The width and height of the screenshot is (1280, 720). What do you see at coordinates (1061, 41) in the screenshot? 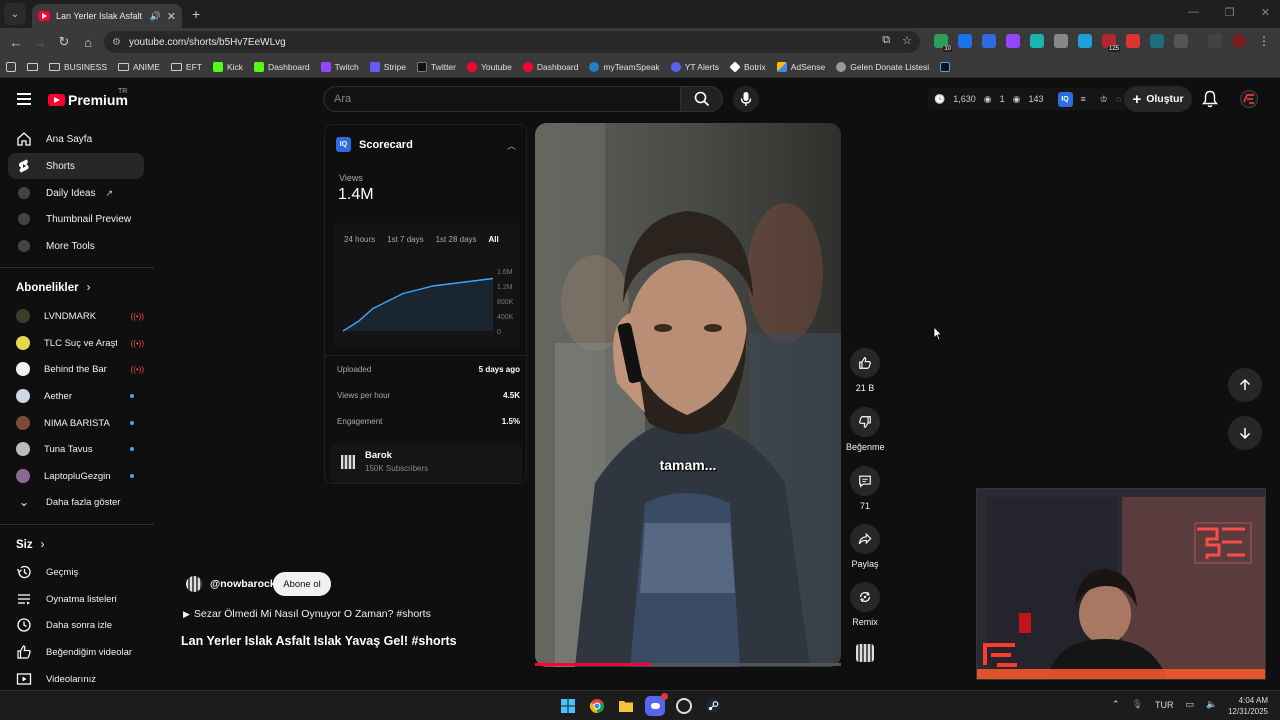
I see `extension-image-icon` at bounding box center [1061, 41].